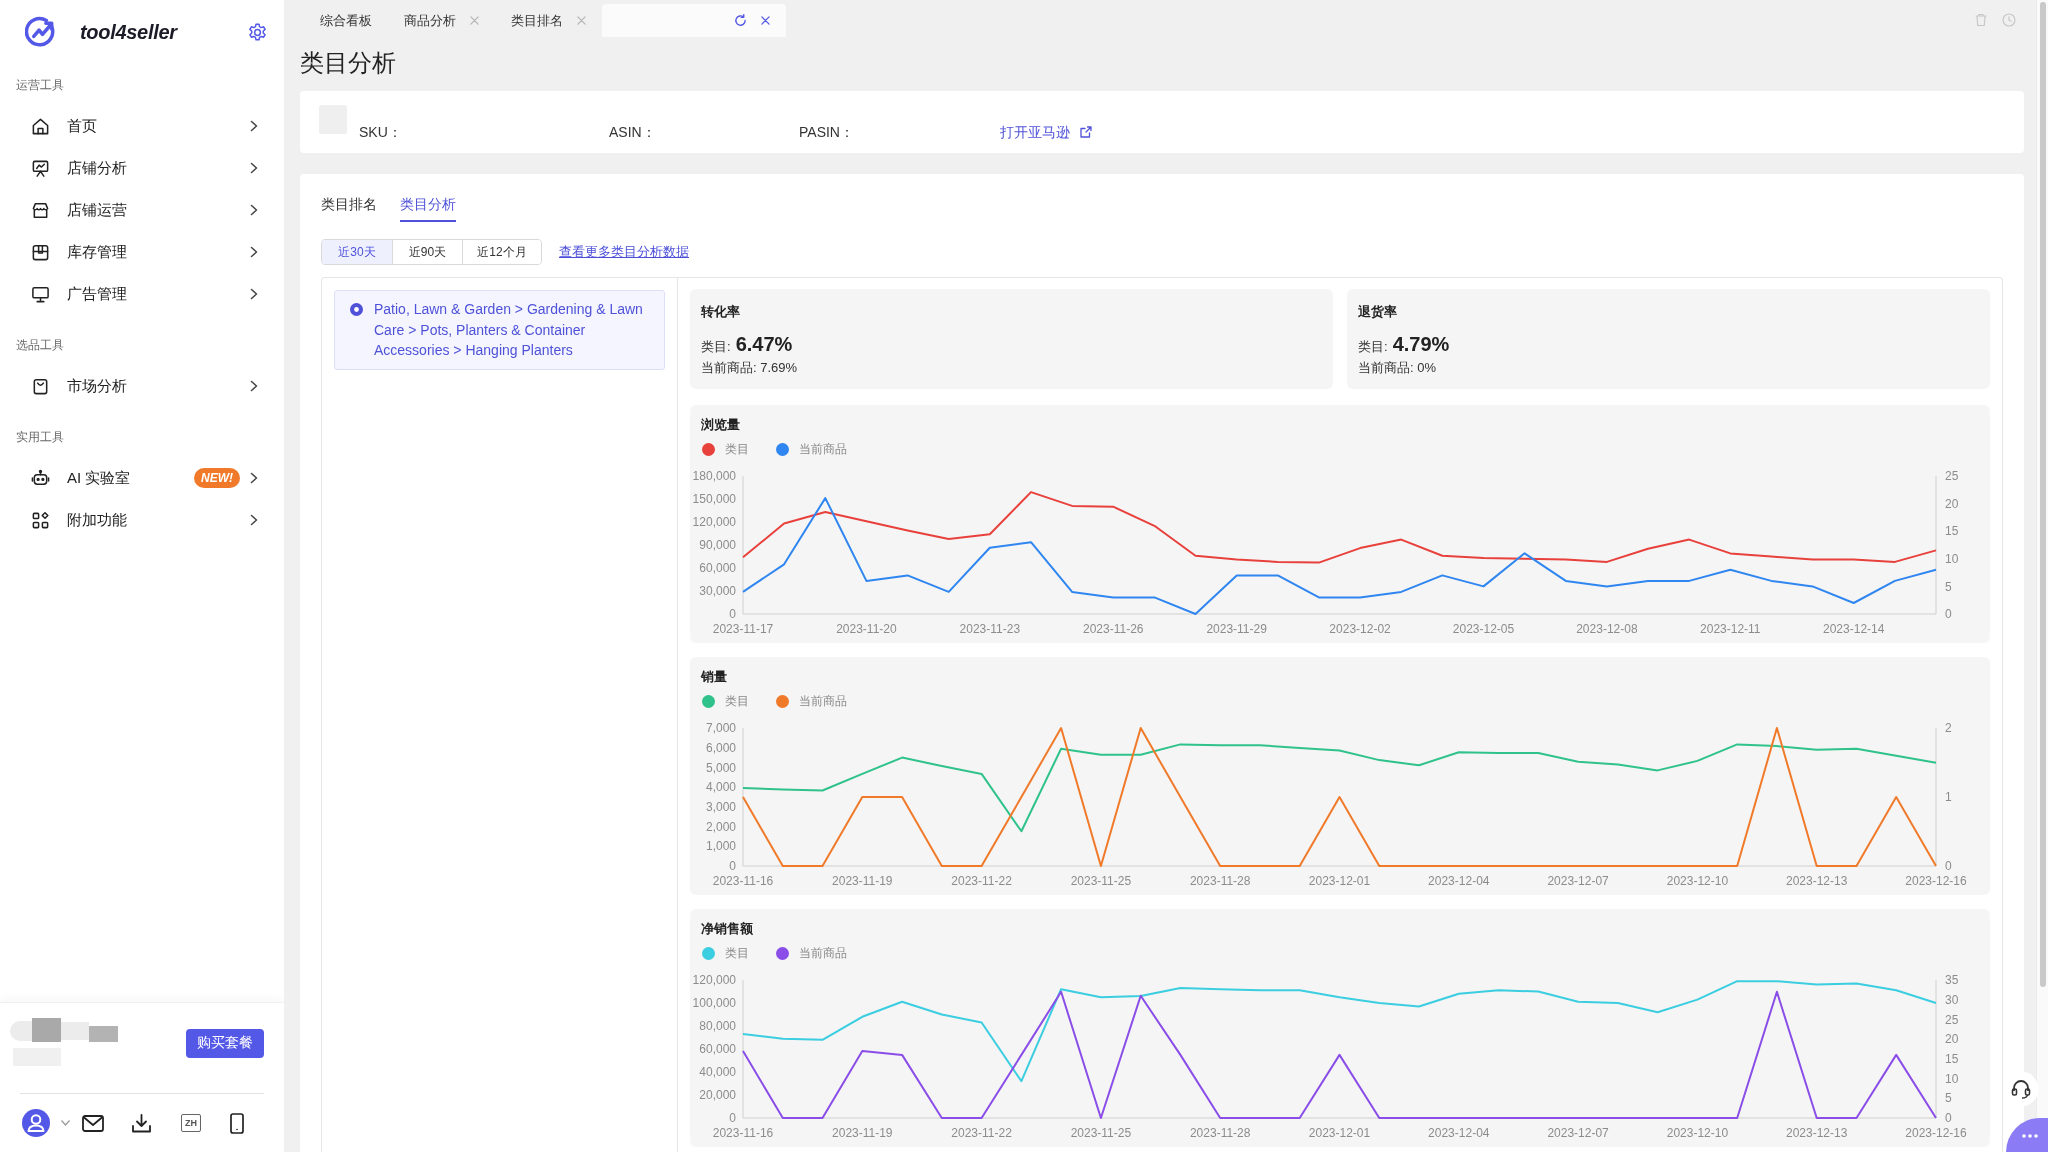 The height and width of the screenshot is (1152, 2048). I want to click on stat-current-value: 当前商品: 7.69%, so click(750, 368).